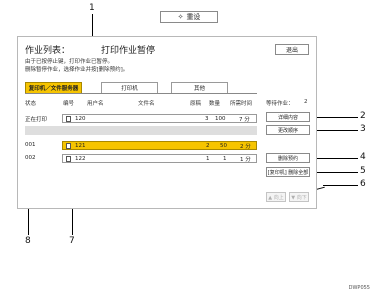 Image resolution: width=374 pixels, height=295 pixels. What do you see at coordinates (207, 118) in the screenshot?
I see `job-originals: 3` at bounding box center [207, 118].